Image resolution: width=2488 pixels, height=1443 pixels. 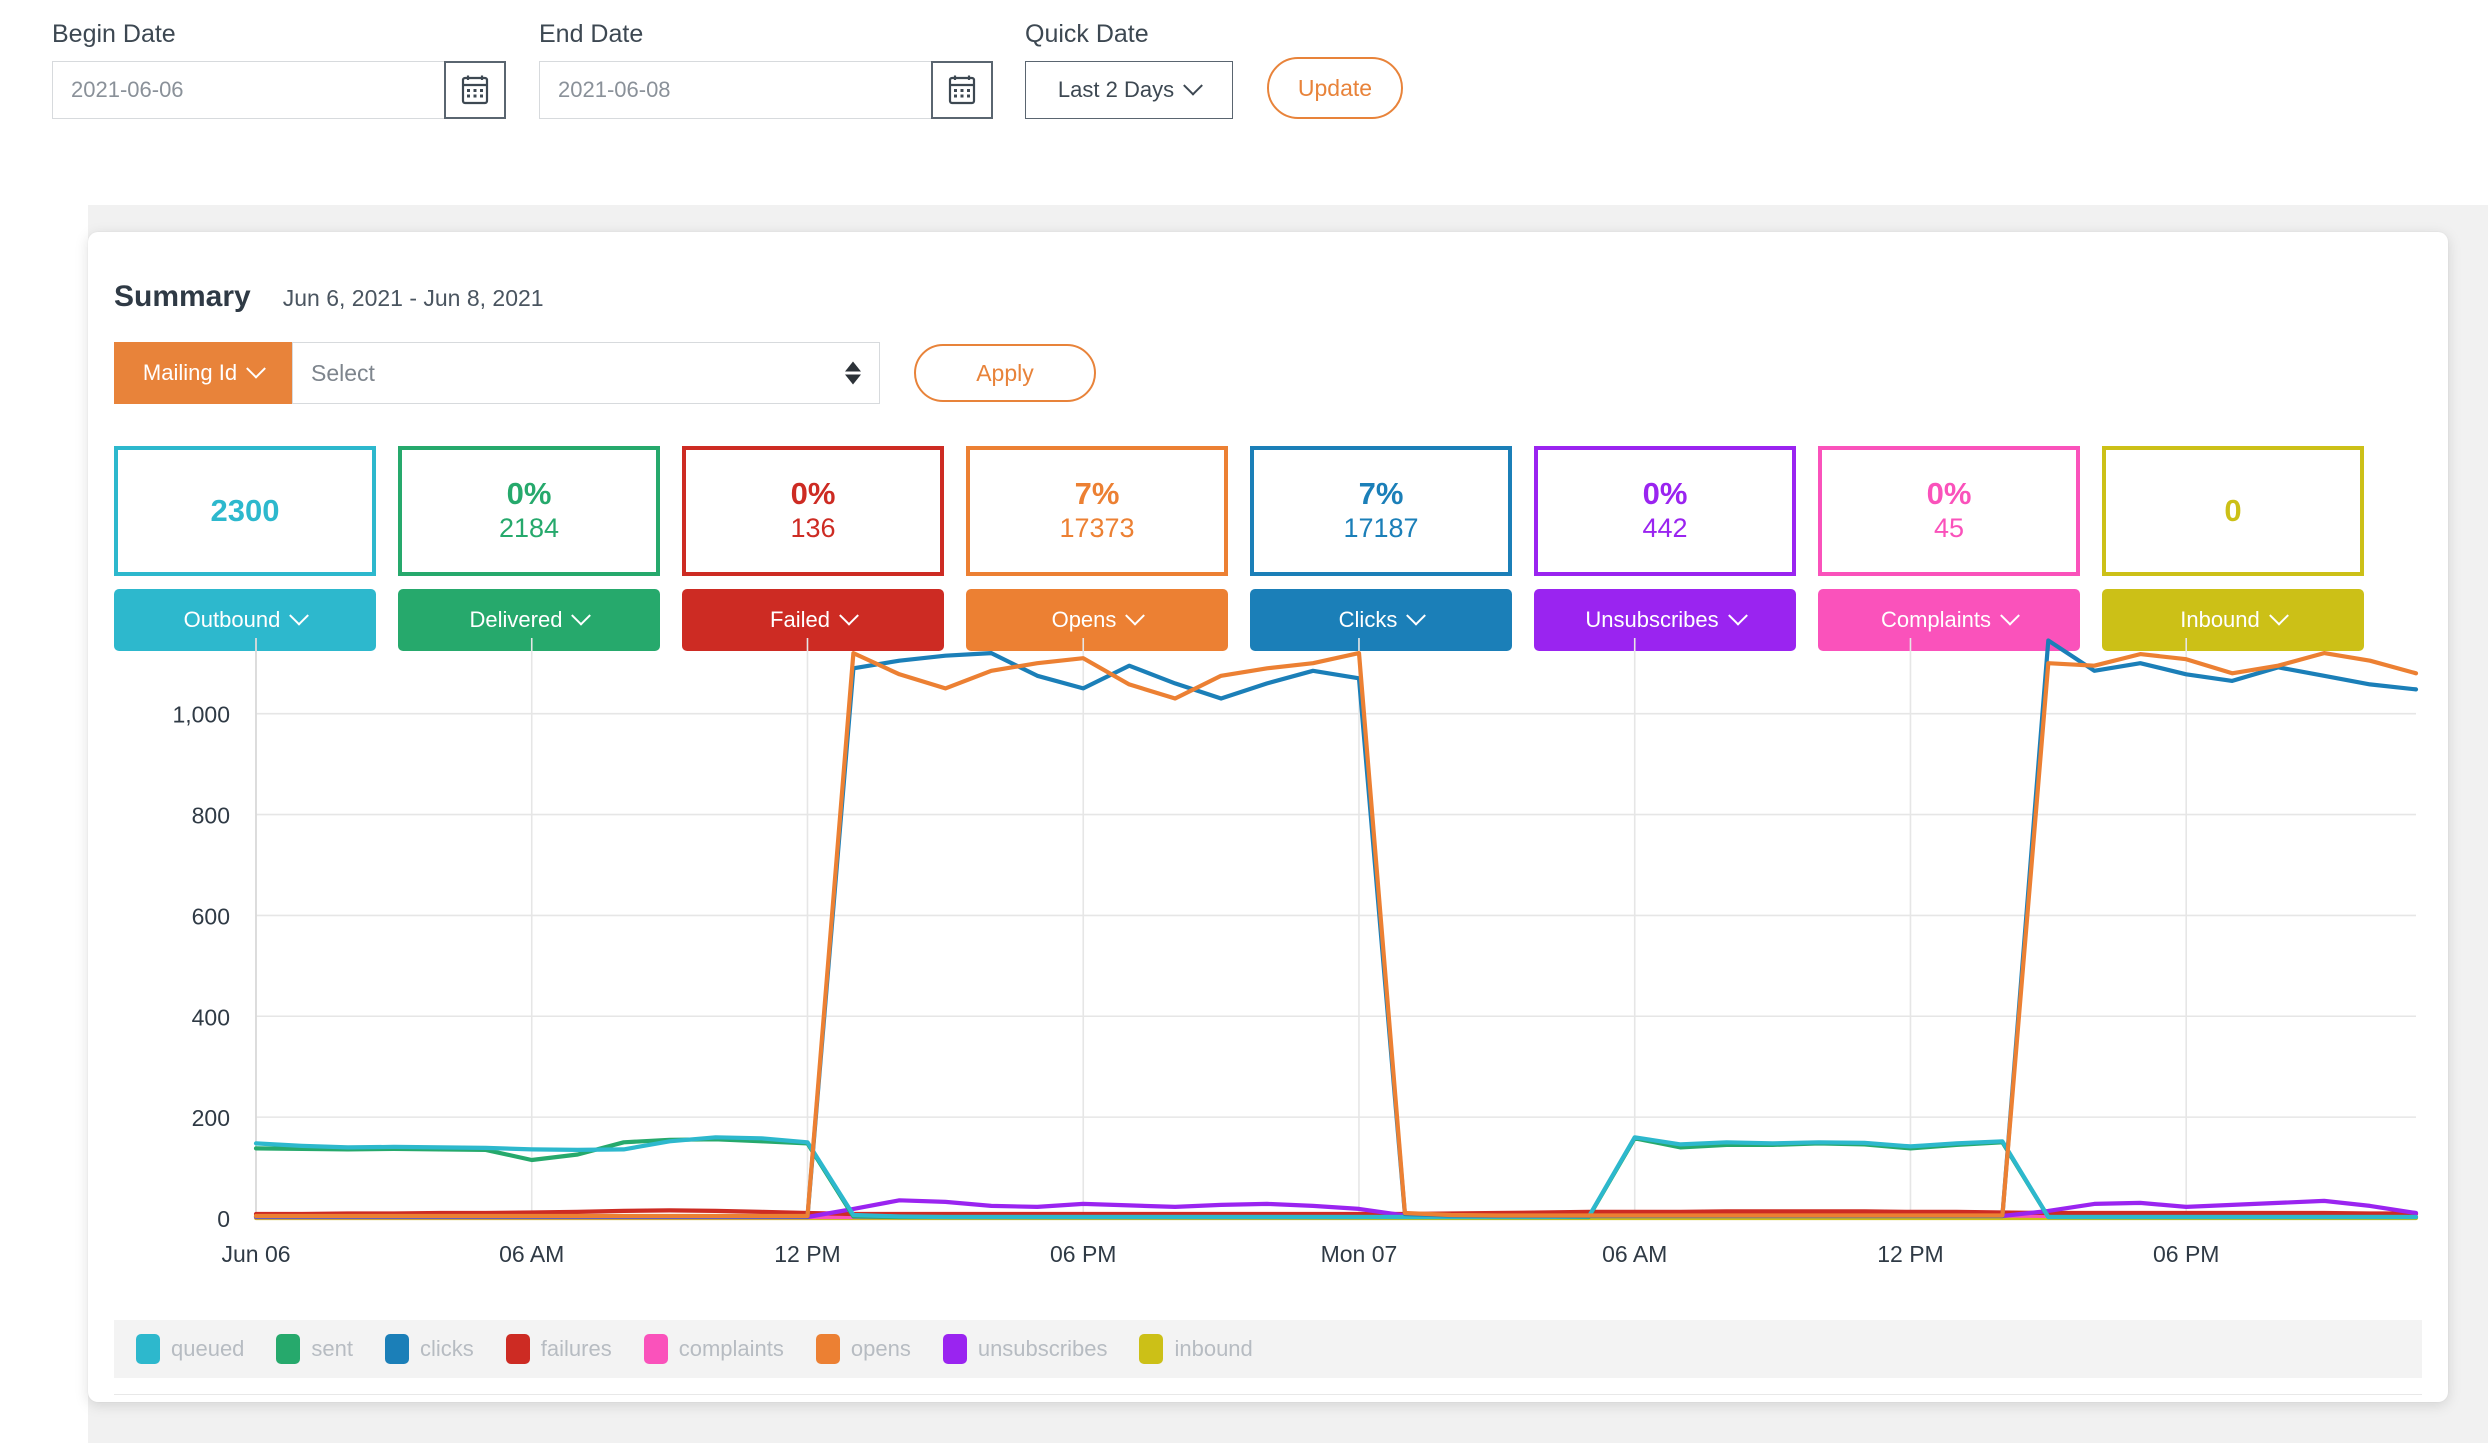 I want to click on legend-label: opens, so click(x=880, y=1348).